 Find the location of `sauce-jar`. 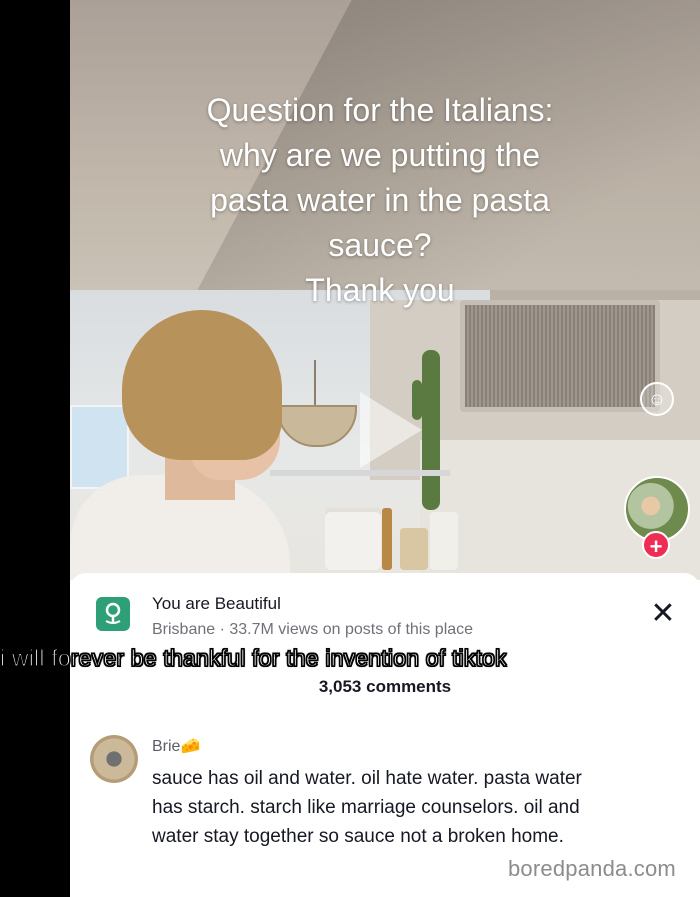

sauce-jar is located at coordinates (414, 549).